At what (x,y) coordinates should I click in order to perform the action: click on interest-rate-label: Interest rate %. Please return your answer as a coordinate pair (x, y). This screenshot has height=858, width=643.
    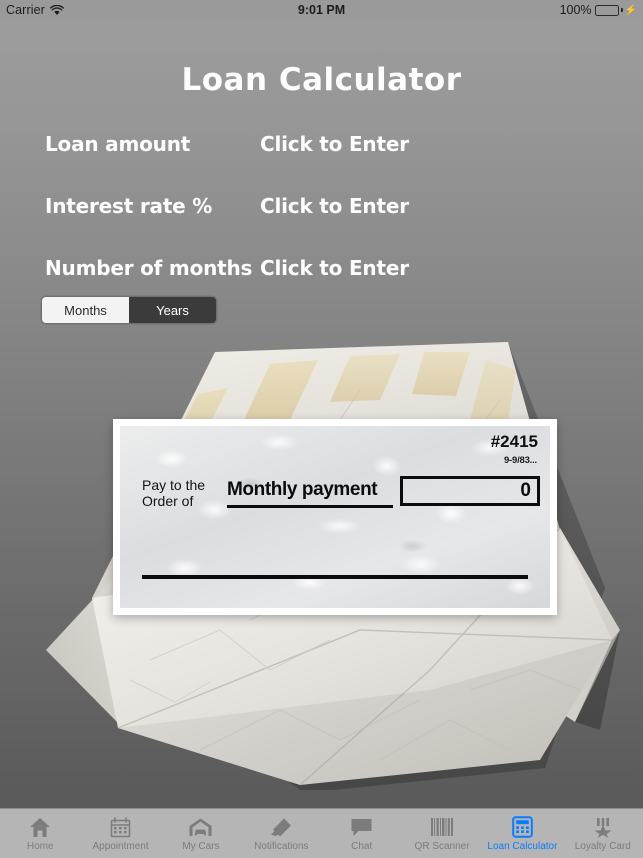
    Looking at the image, I should click on (129, 206).